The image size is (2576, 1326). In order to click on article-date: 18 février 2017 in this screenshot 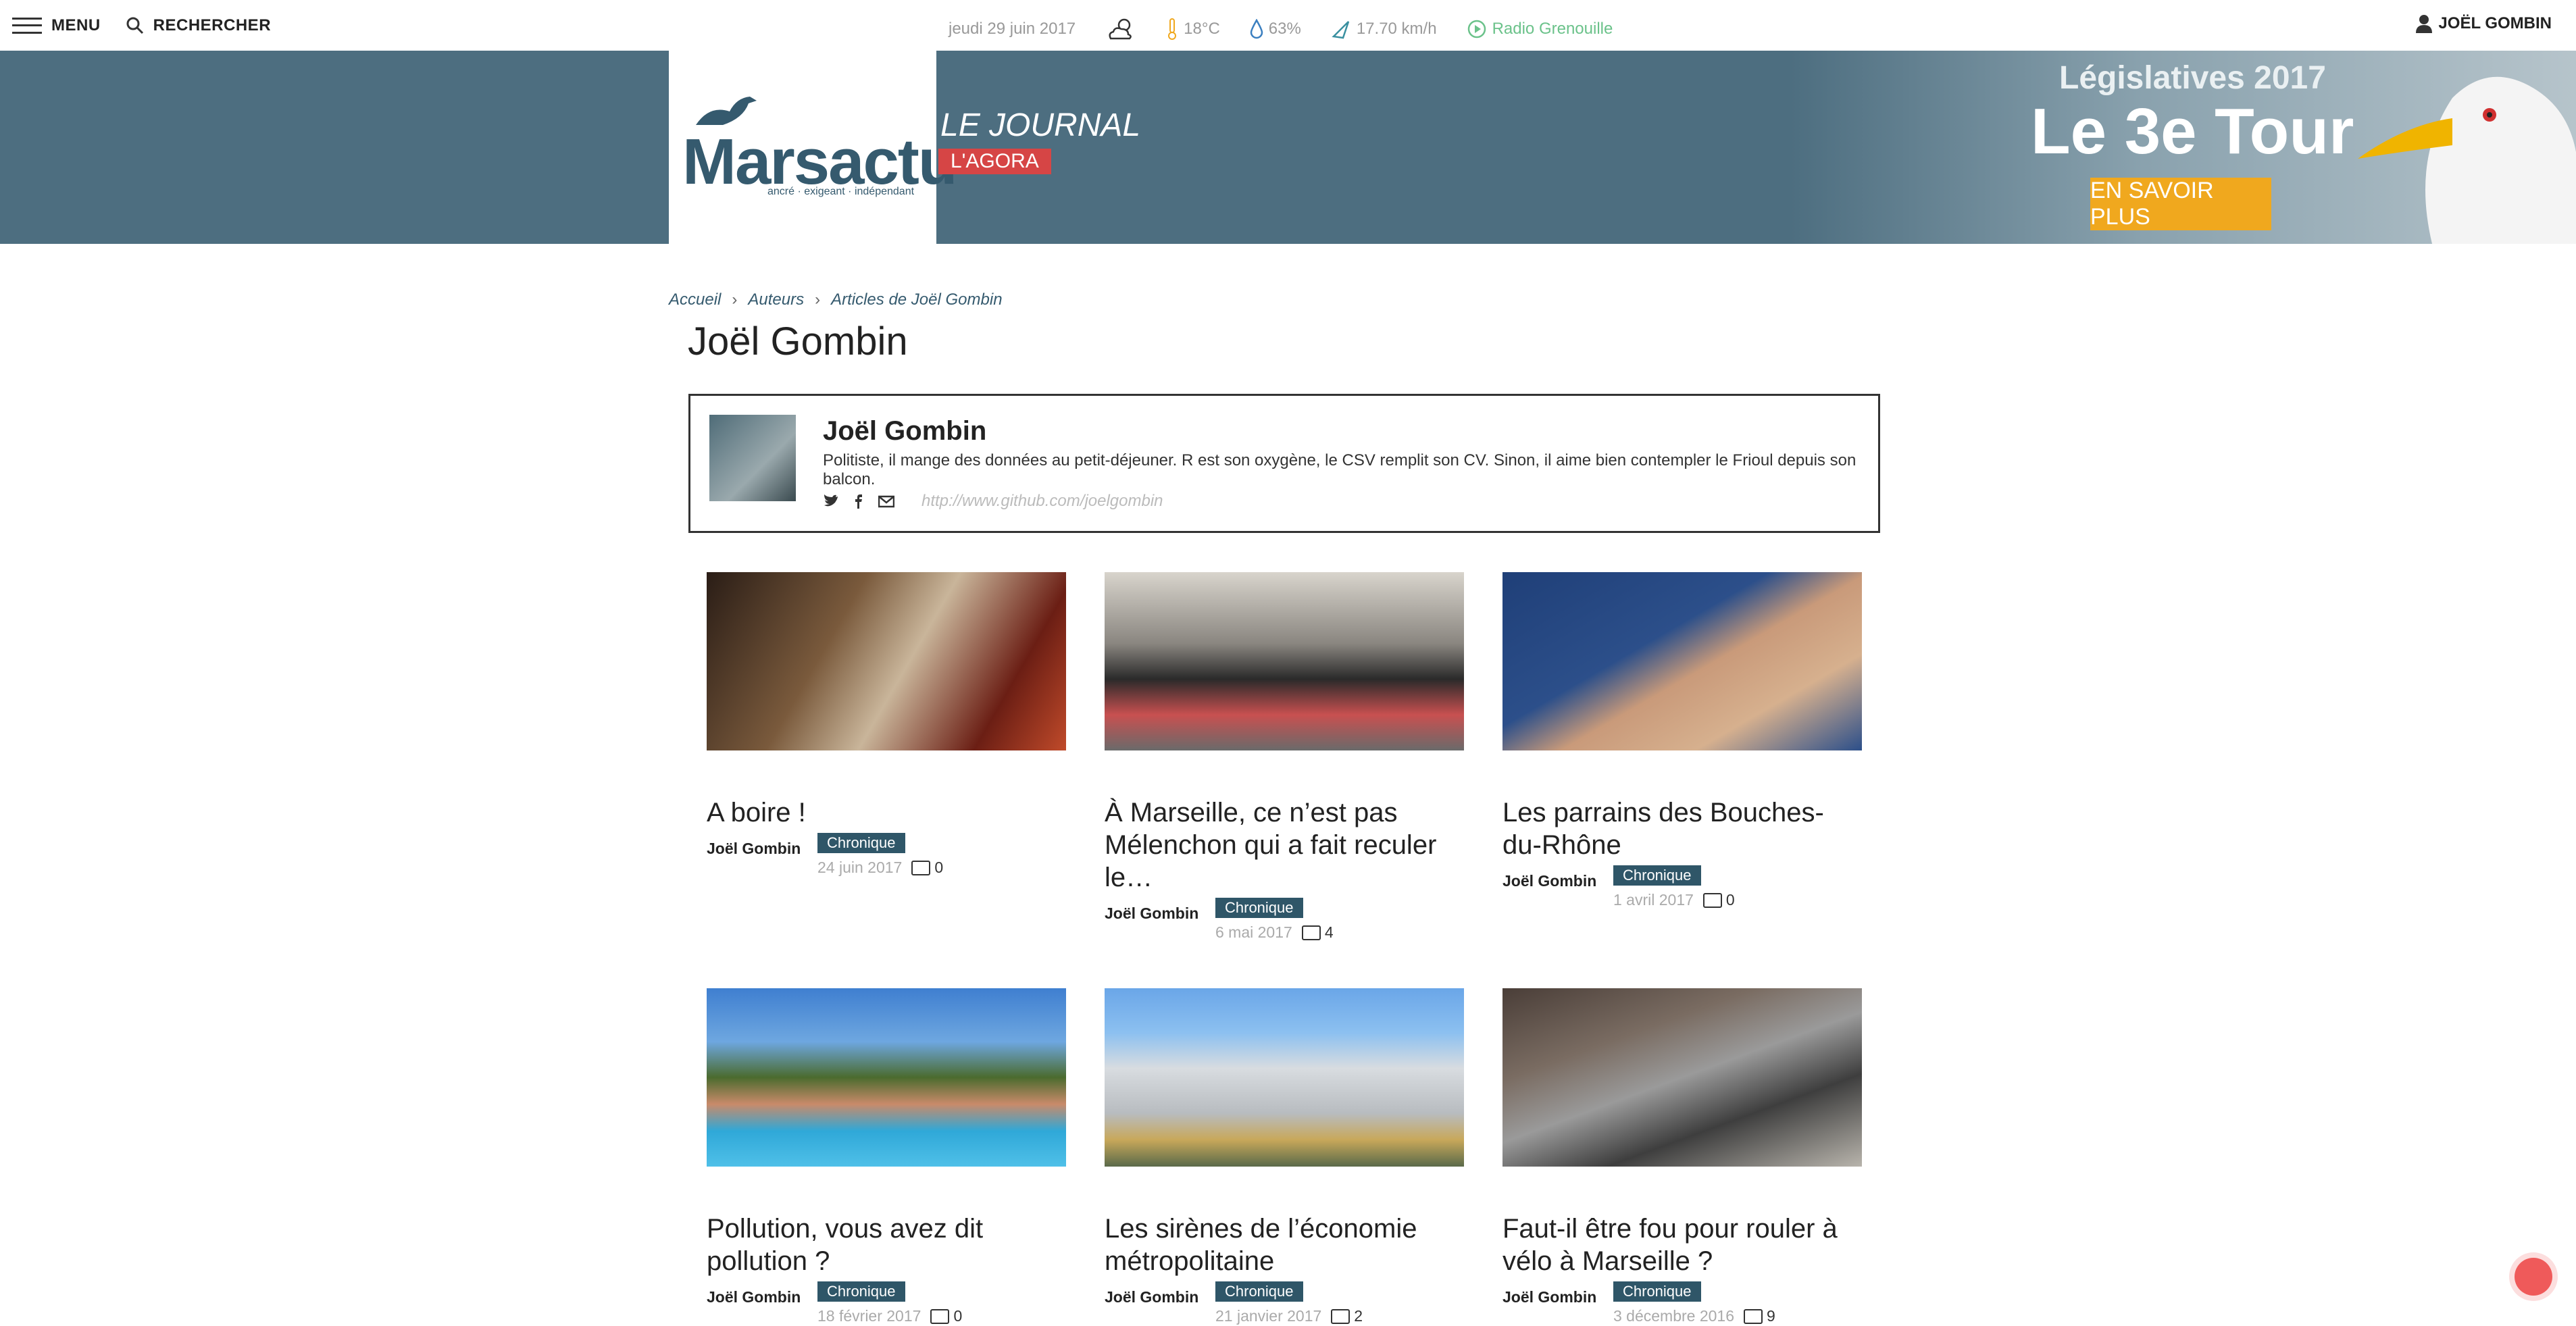, I will do `click(869, 1316)`.